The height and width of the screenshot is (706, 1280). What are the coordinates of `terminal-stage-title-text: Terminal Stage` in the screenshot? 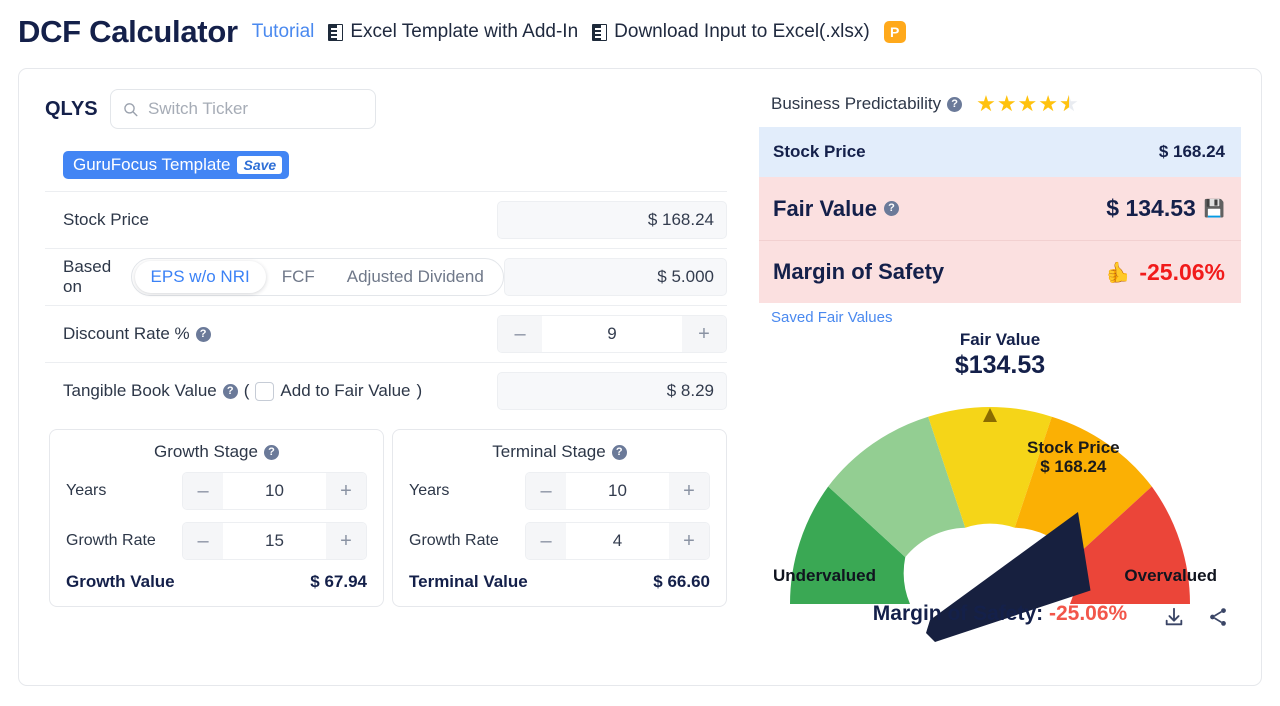 It's located at (549, 451).